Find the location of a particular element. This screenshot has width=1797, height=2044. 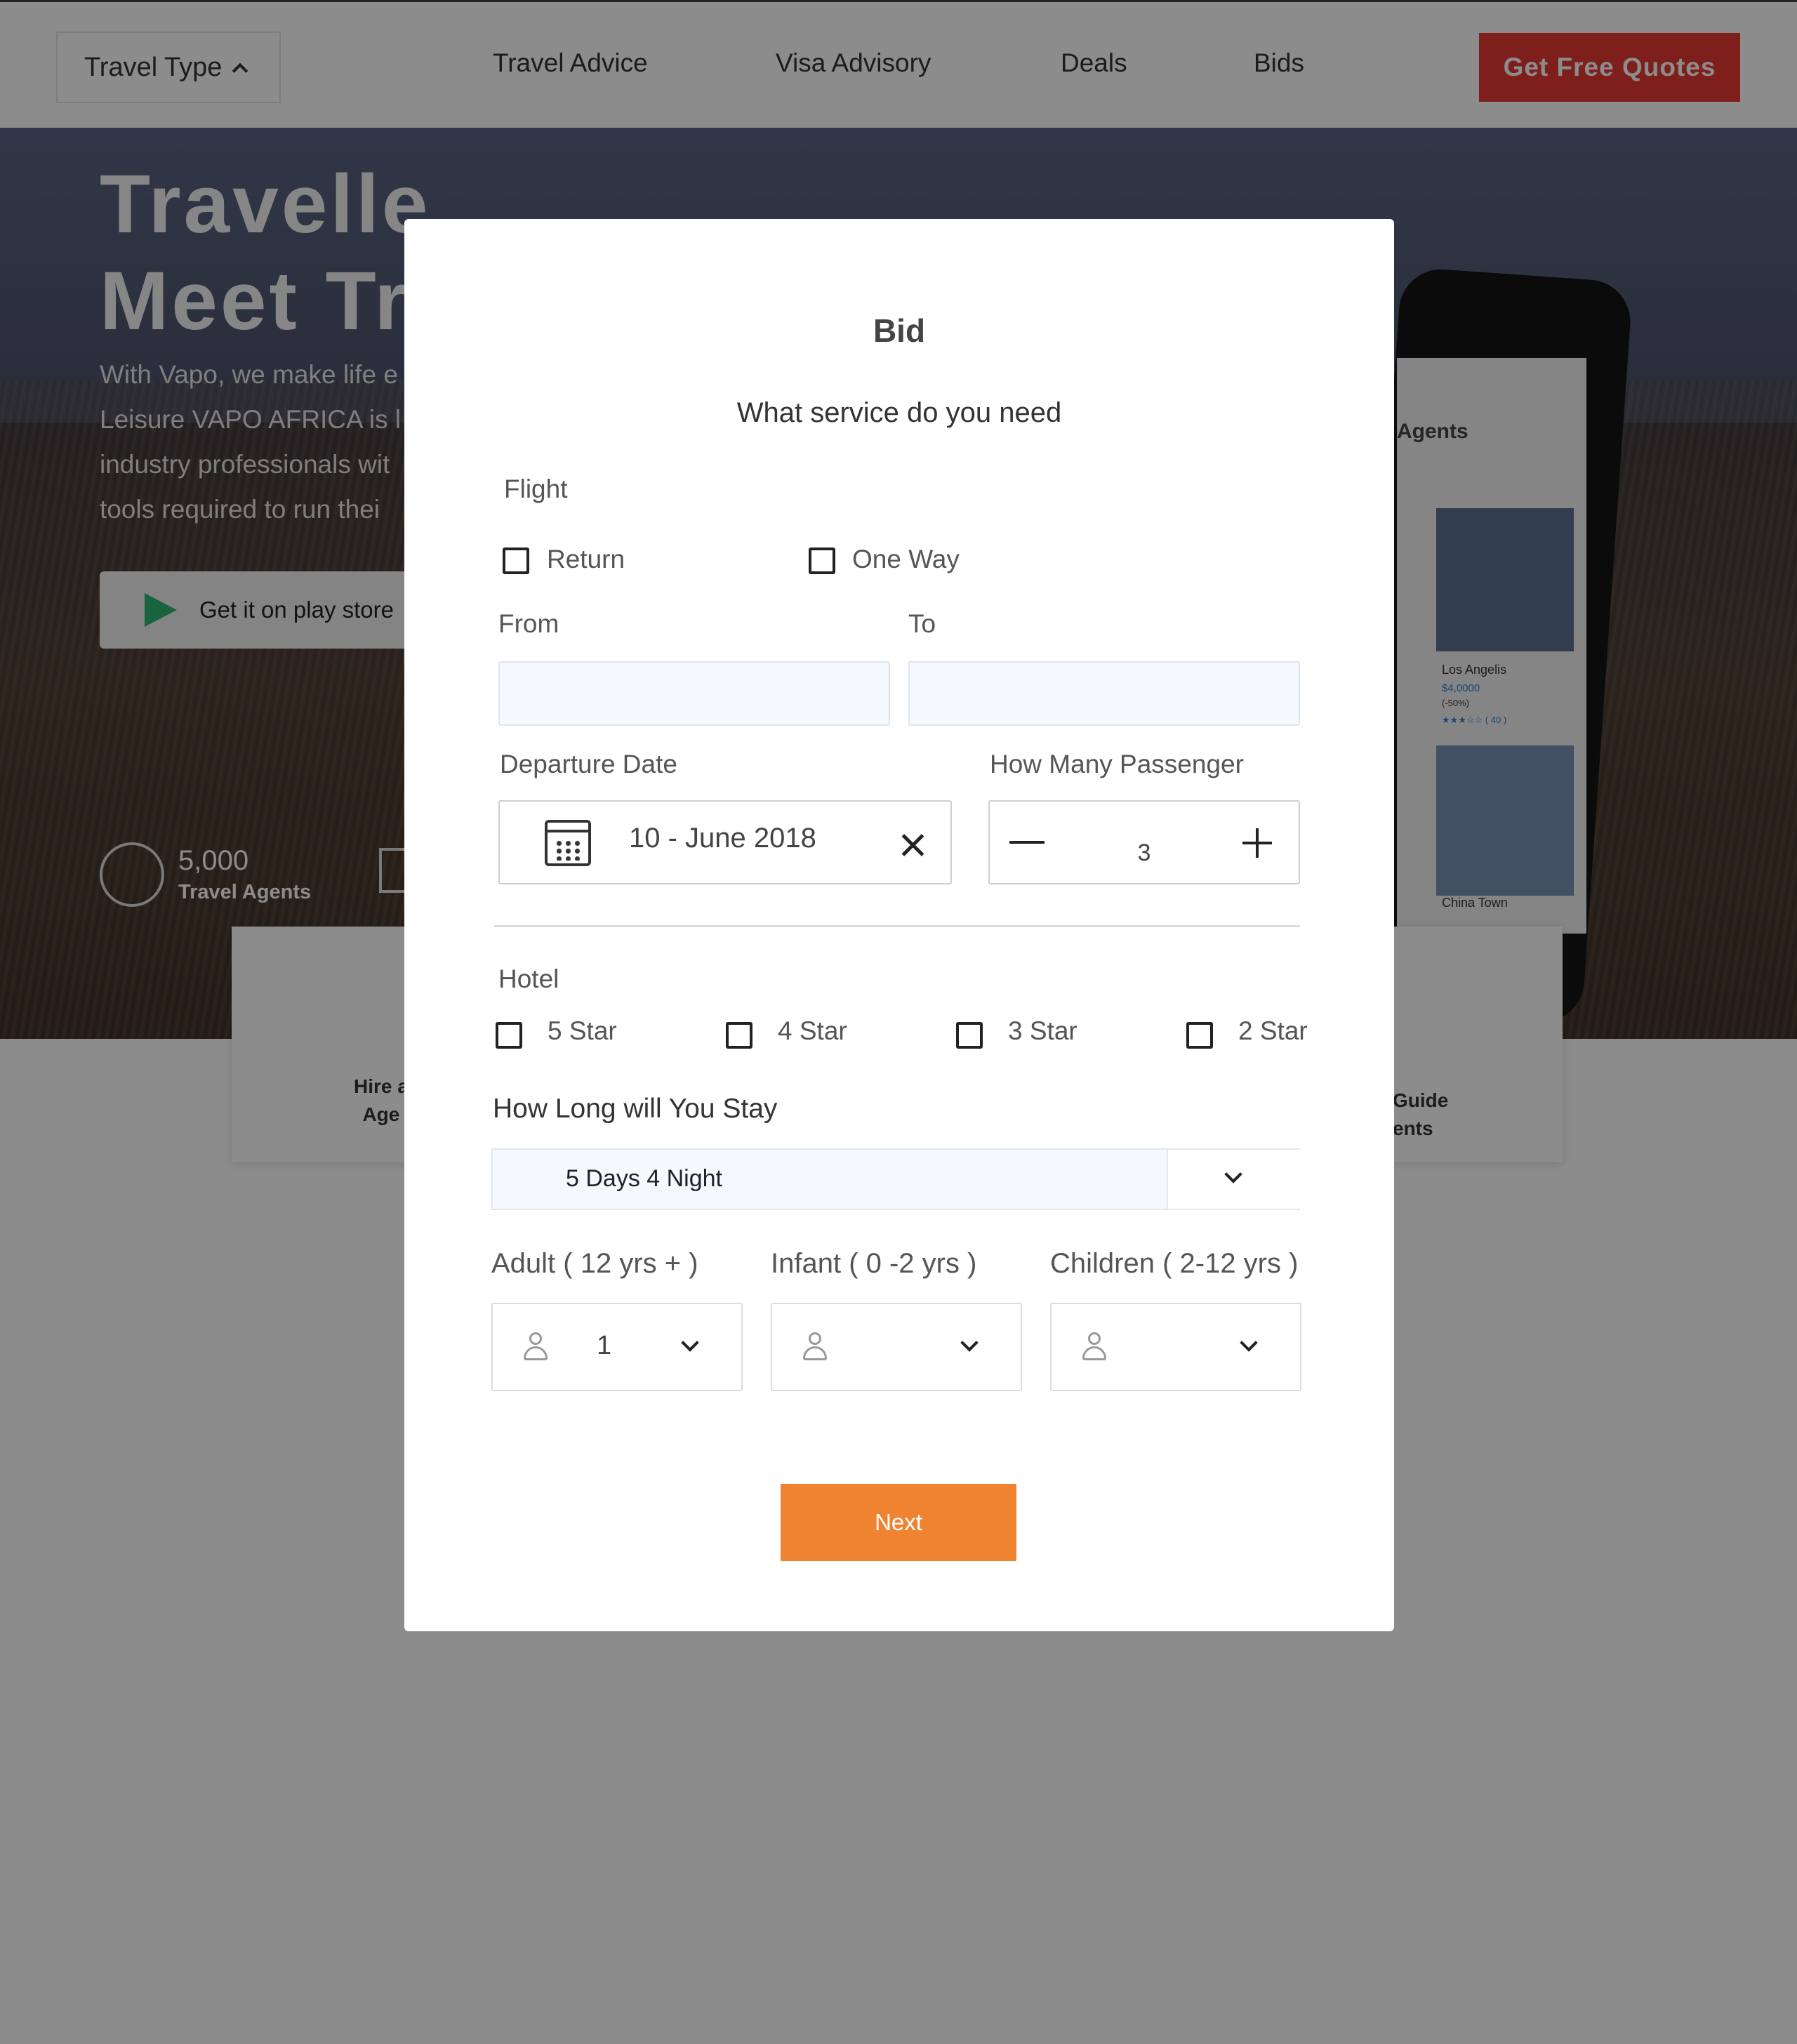

adult-select: 1 is located at coordinates (617, 1347).